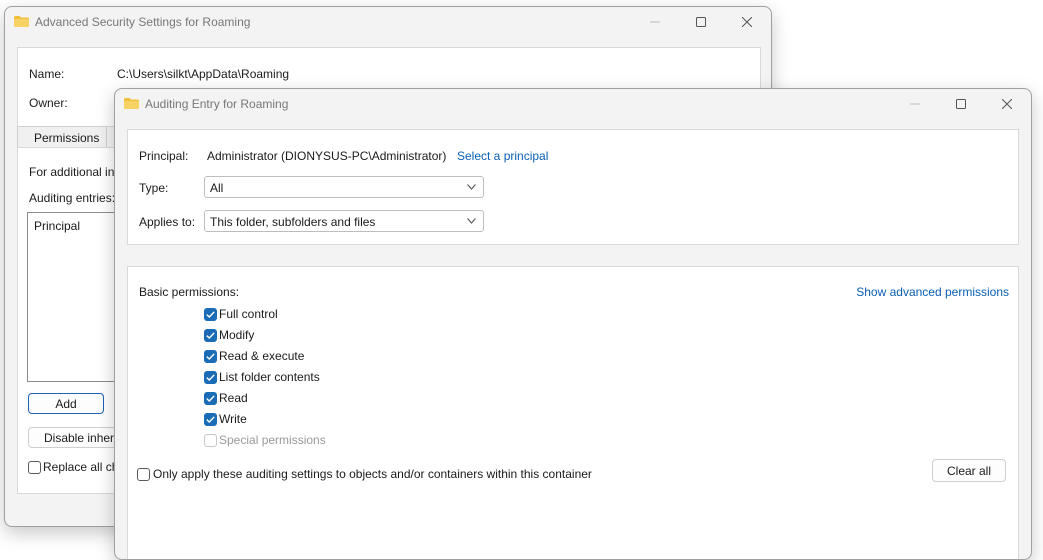 The width and height of the screenshot is (1043, 560). What do you see at coordinates (80, 437) in the screenshot?
I see `disable-inheritance-label: Disable inheri` at bounding box center [80, 437].